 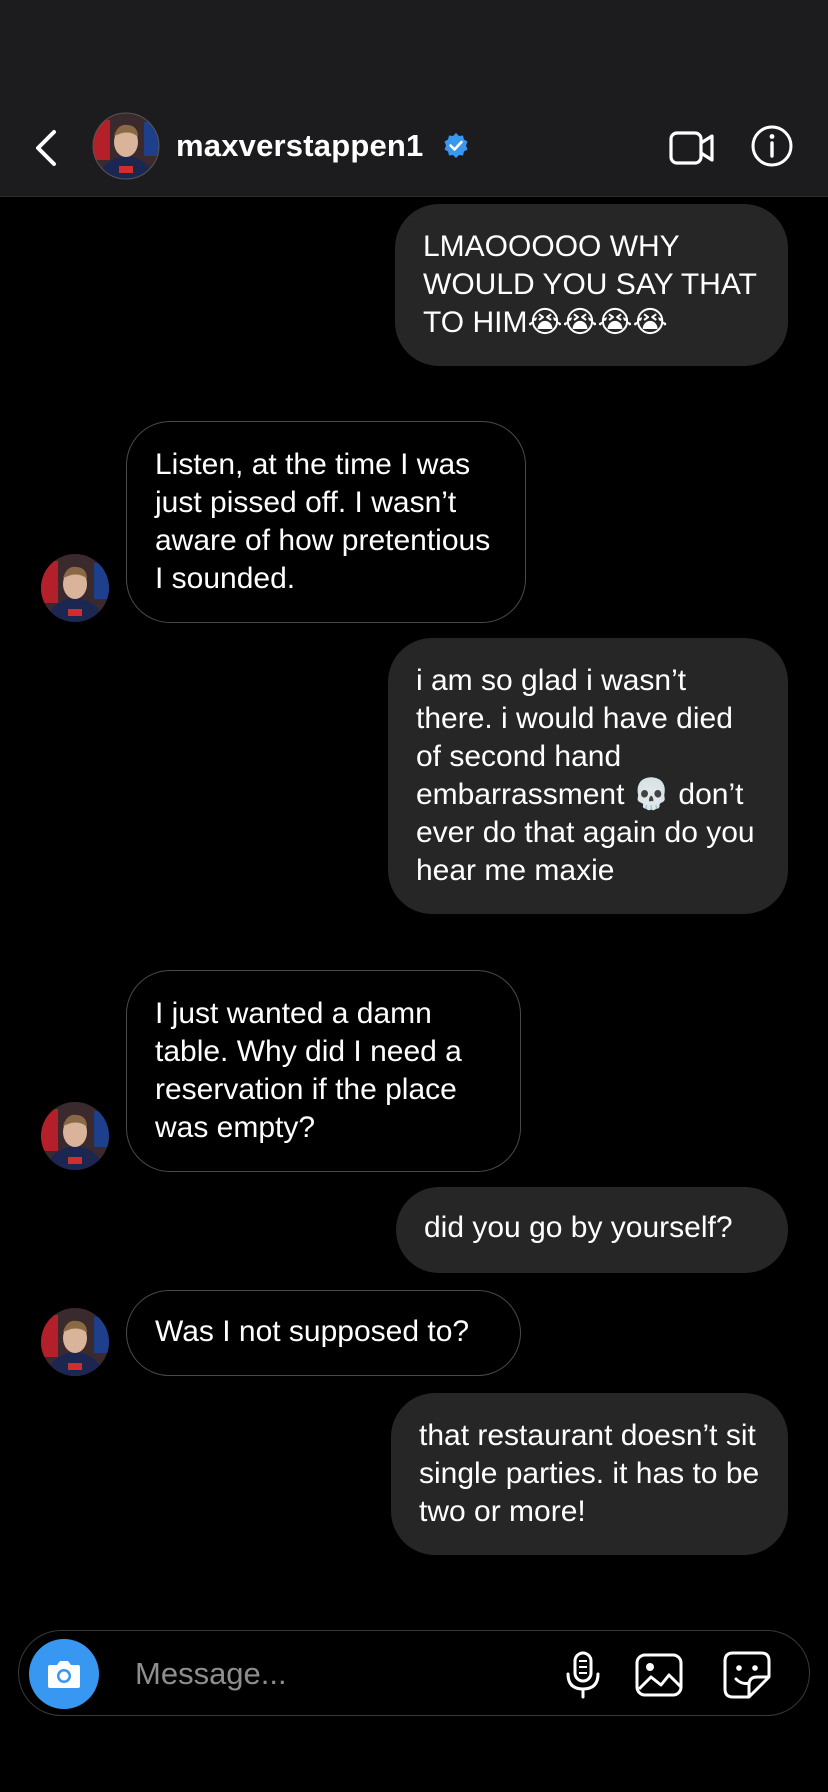 What do you see at coordinates (747, 1675) in the screenshot?
I see `sticker-icon` at bounding box center [747, 1675].